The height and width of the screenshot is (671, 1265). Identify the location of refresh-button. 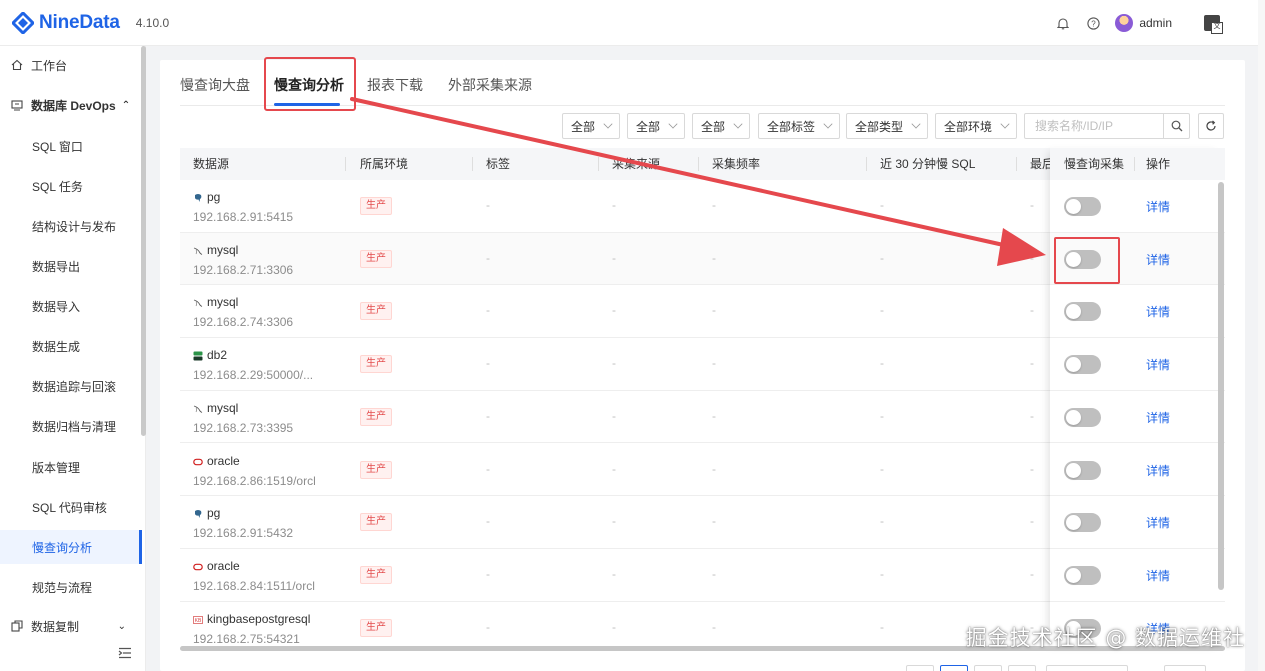
(1211, 126).